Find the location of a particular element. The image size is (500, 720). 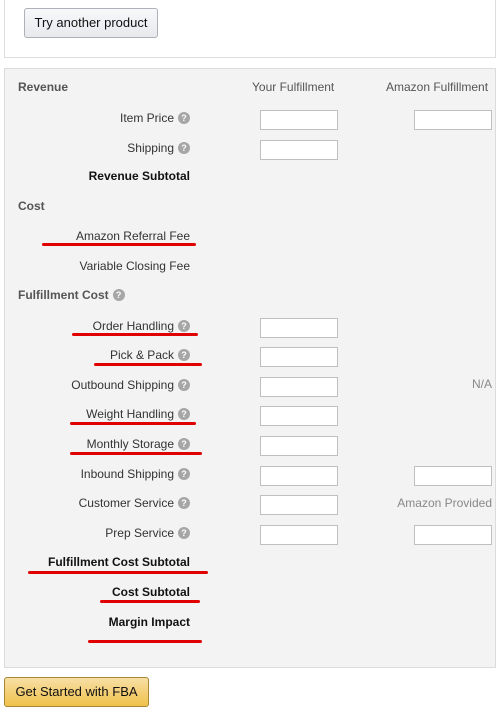

inbound-shipping-your-input is located at coordinates (299, 476).